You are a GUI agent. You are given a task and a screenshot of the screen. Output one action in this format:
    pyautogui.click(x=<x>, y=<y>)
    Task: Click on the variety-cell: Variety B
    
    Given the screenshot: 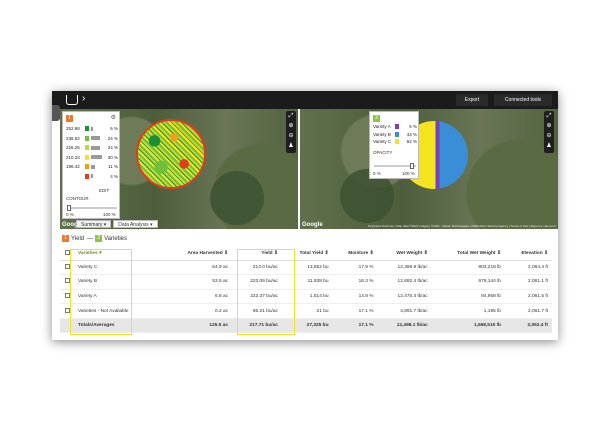 What is the action you would take?
    pyautogui.click(x=119, y=282)
    